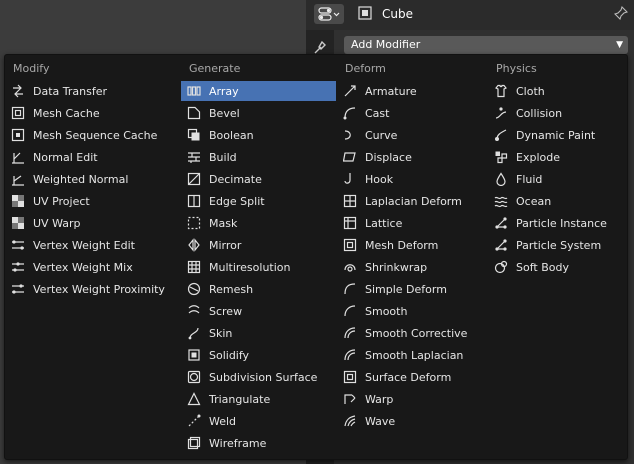 This screenshot has height=464, width=634. Describe the element at coordinates (258, 201) in the screenshot. I see `menu-item-edge-split: Edge Split` at that location.